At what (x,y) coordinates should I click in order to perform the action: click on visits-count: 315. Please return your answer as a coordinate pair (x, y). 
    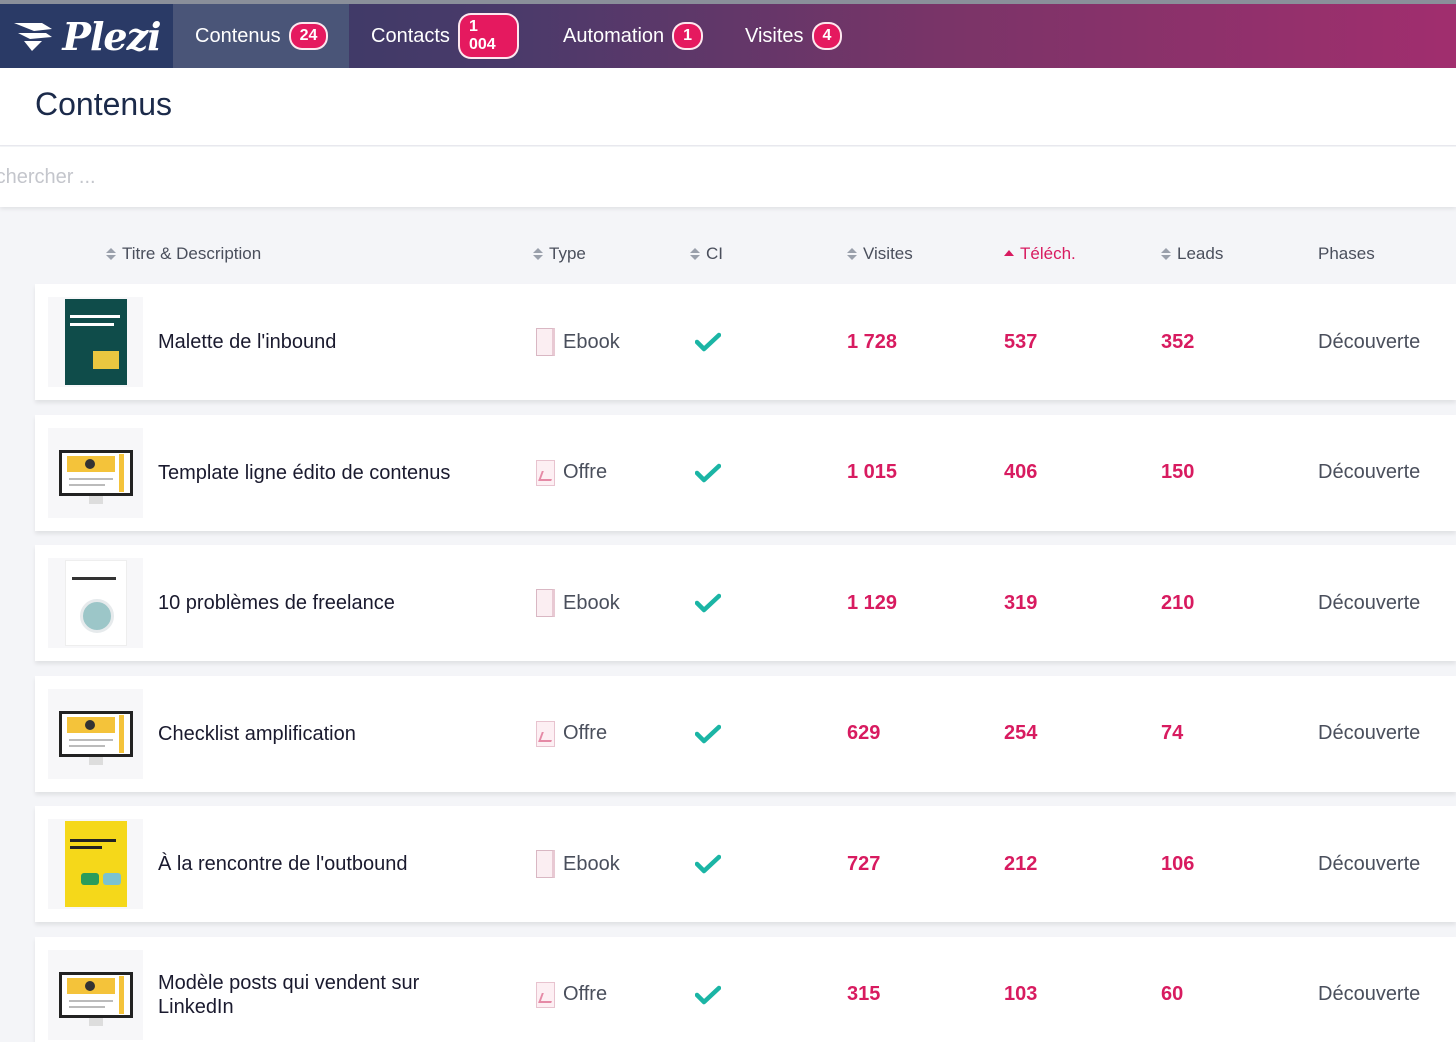
    Looking at the image, I should click on (864, 994).